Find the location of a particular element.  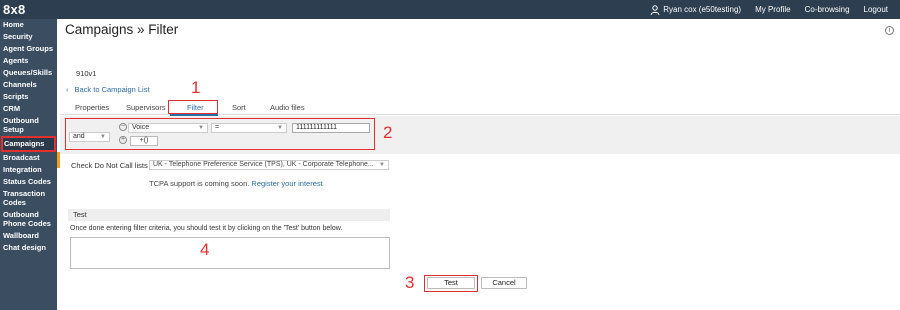

user-profile-link: Ryan cox (e50testing) is located at coordinates (696, 9).